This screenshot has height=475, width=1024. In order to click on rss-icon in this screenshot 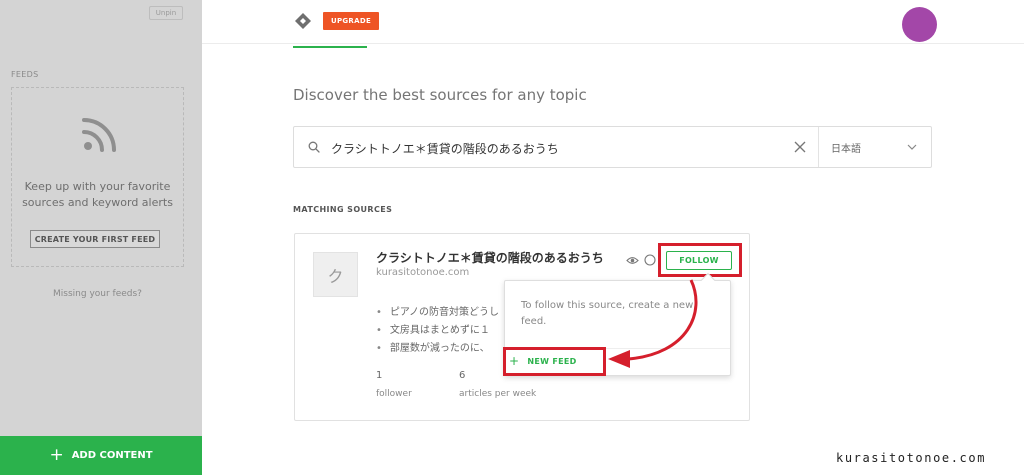, I will do `click(99, 135)`.